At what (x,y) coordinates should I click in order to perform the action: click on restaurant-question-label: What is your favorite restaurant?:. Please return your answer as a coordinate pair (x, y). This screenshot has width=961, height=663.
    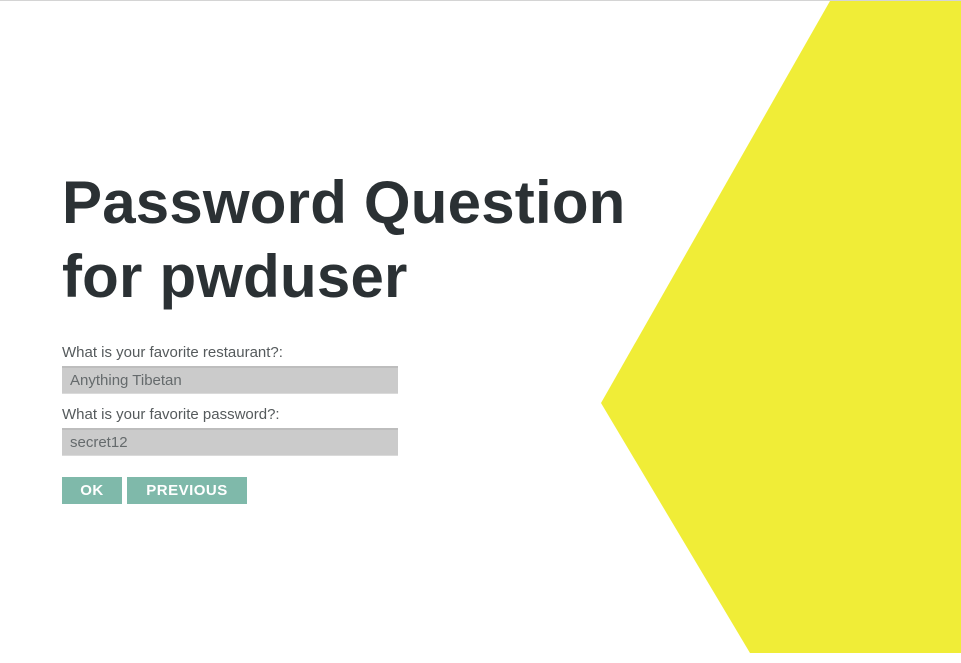
    Looking at the image, I should click on (172, 352).